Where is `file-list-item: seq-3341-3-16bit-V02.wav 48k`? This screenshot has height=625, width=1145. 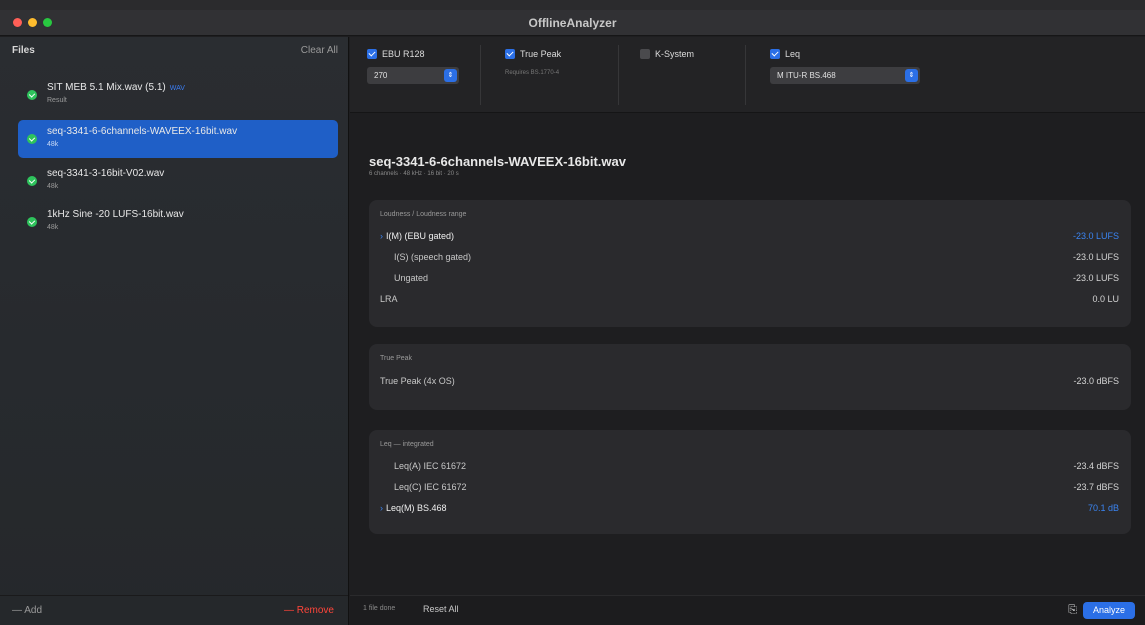 file-list-item: seq-3341-3-16bit-V02.wav 48k is located at coordinates (178, 181).